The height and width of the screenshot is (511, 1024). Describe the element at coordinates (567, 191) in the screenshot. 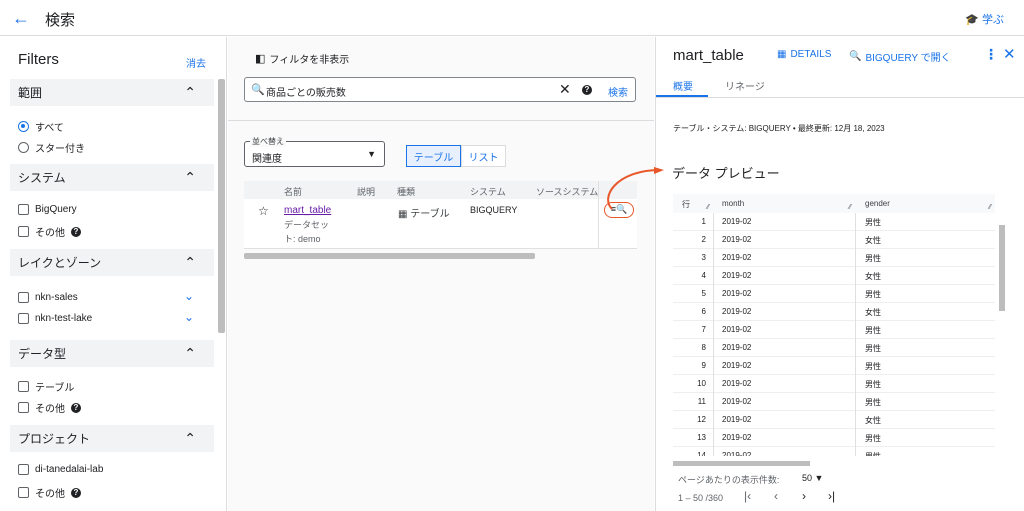

I see `col-source-system: ソースシステム` at that location.